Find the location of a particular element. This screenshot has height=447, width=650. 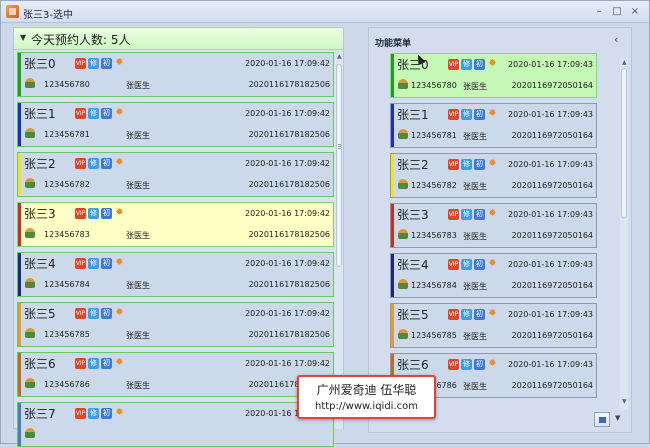

collapse-chevron-icon: ▼ is located at coordinates (23, 37).